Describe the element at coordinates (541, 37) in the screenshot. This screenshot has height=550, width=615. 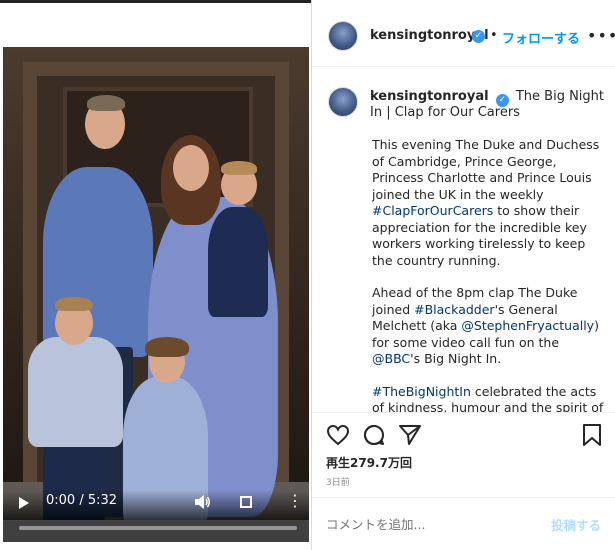
I see `follow-button: フォローする` at that location.